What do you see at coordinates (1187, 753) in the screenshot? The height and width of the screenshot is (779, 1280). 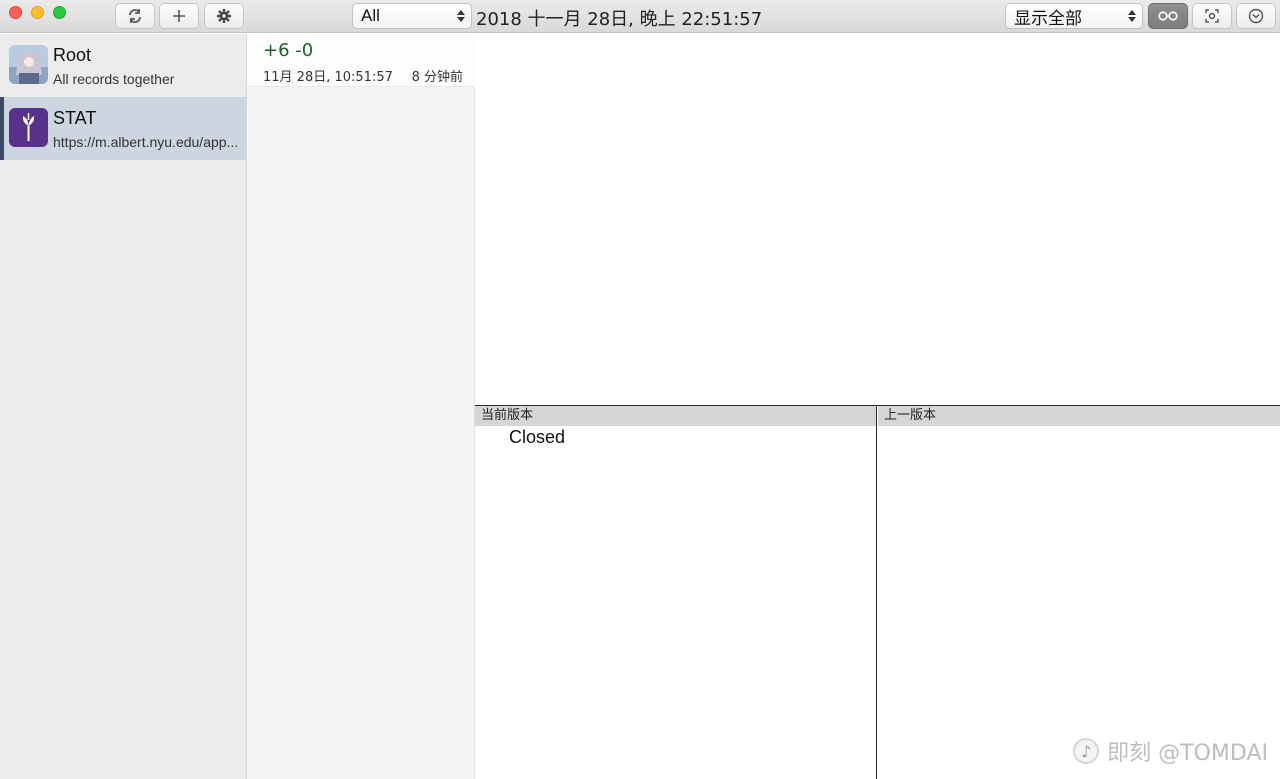 I see `watermark-text: 即刻 @TOMDAI` at bounding box center [1187, 753].